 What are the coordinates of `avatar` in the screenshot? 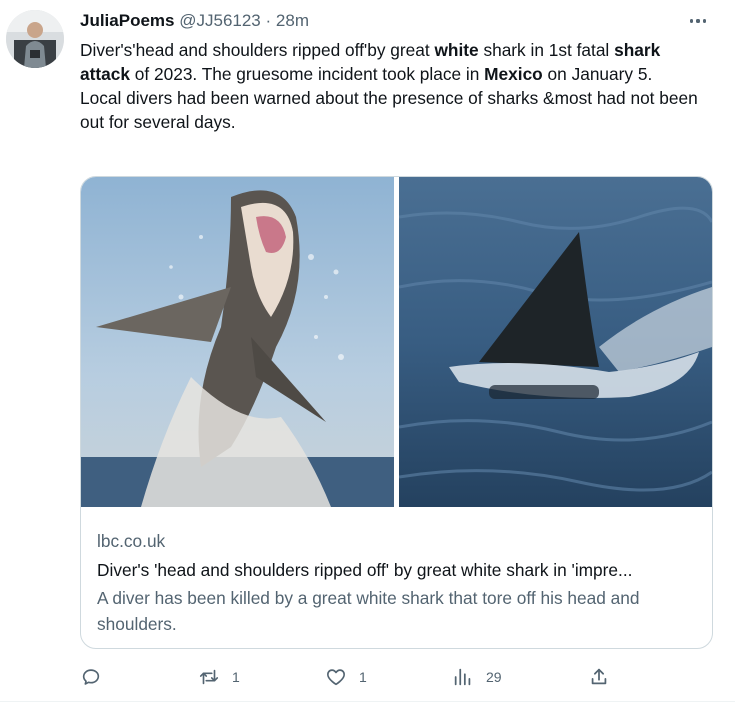 It's located at (35, 39).